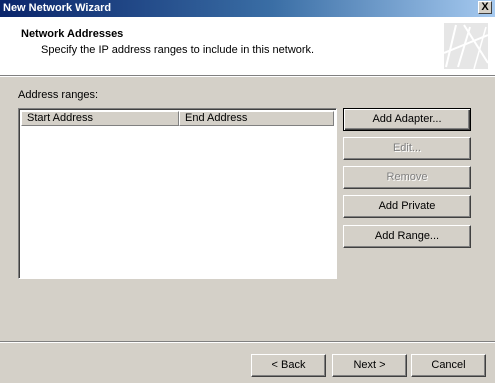  I want to click on remove-button: Remove, so click(407, 177).